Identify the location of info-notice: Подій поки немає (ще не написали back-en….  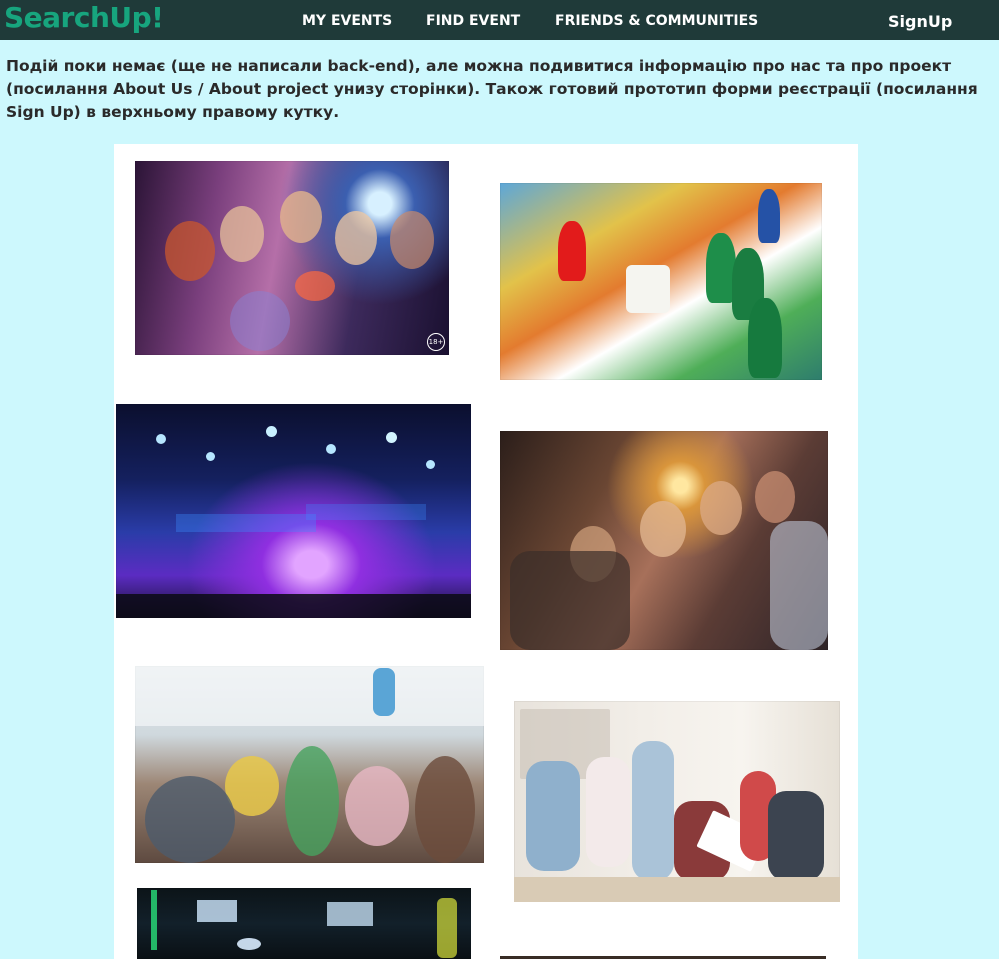
(492, 89).